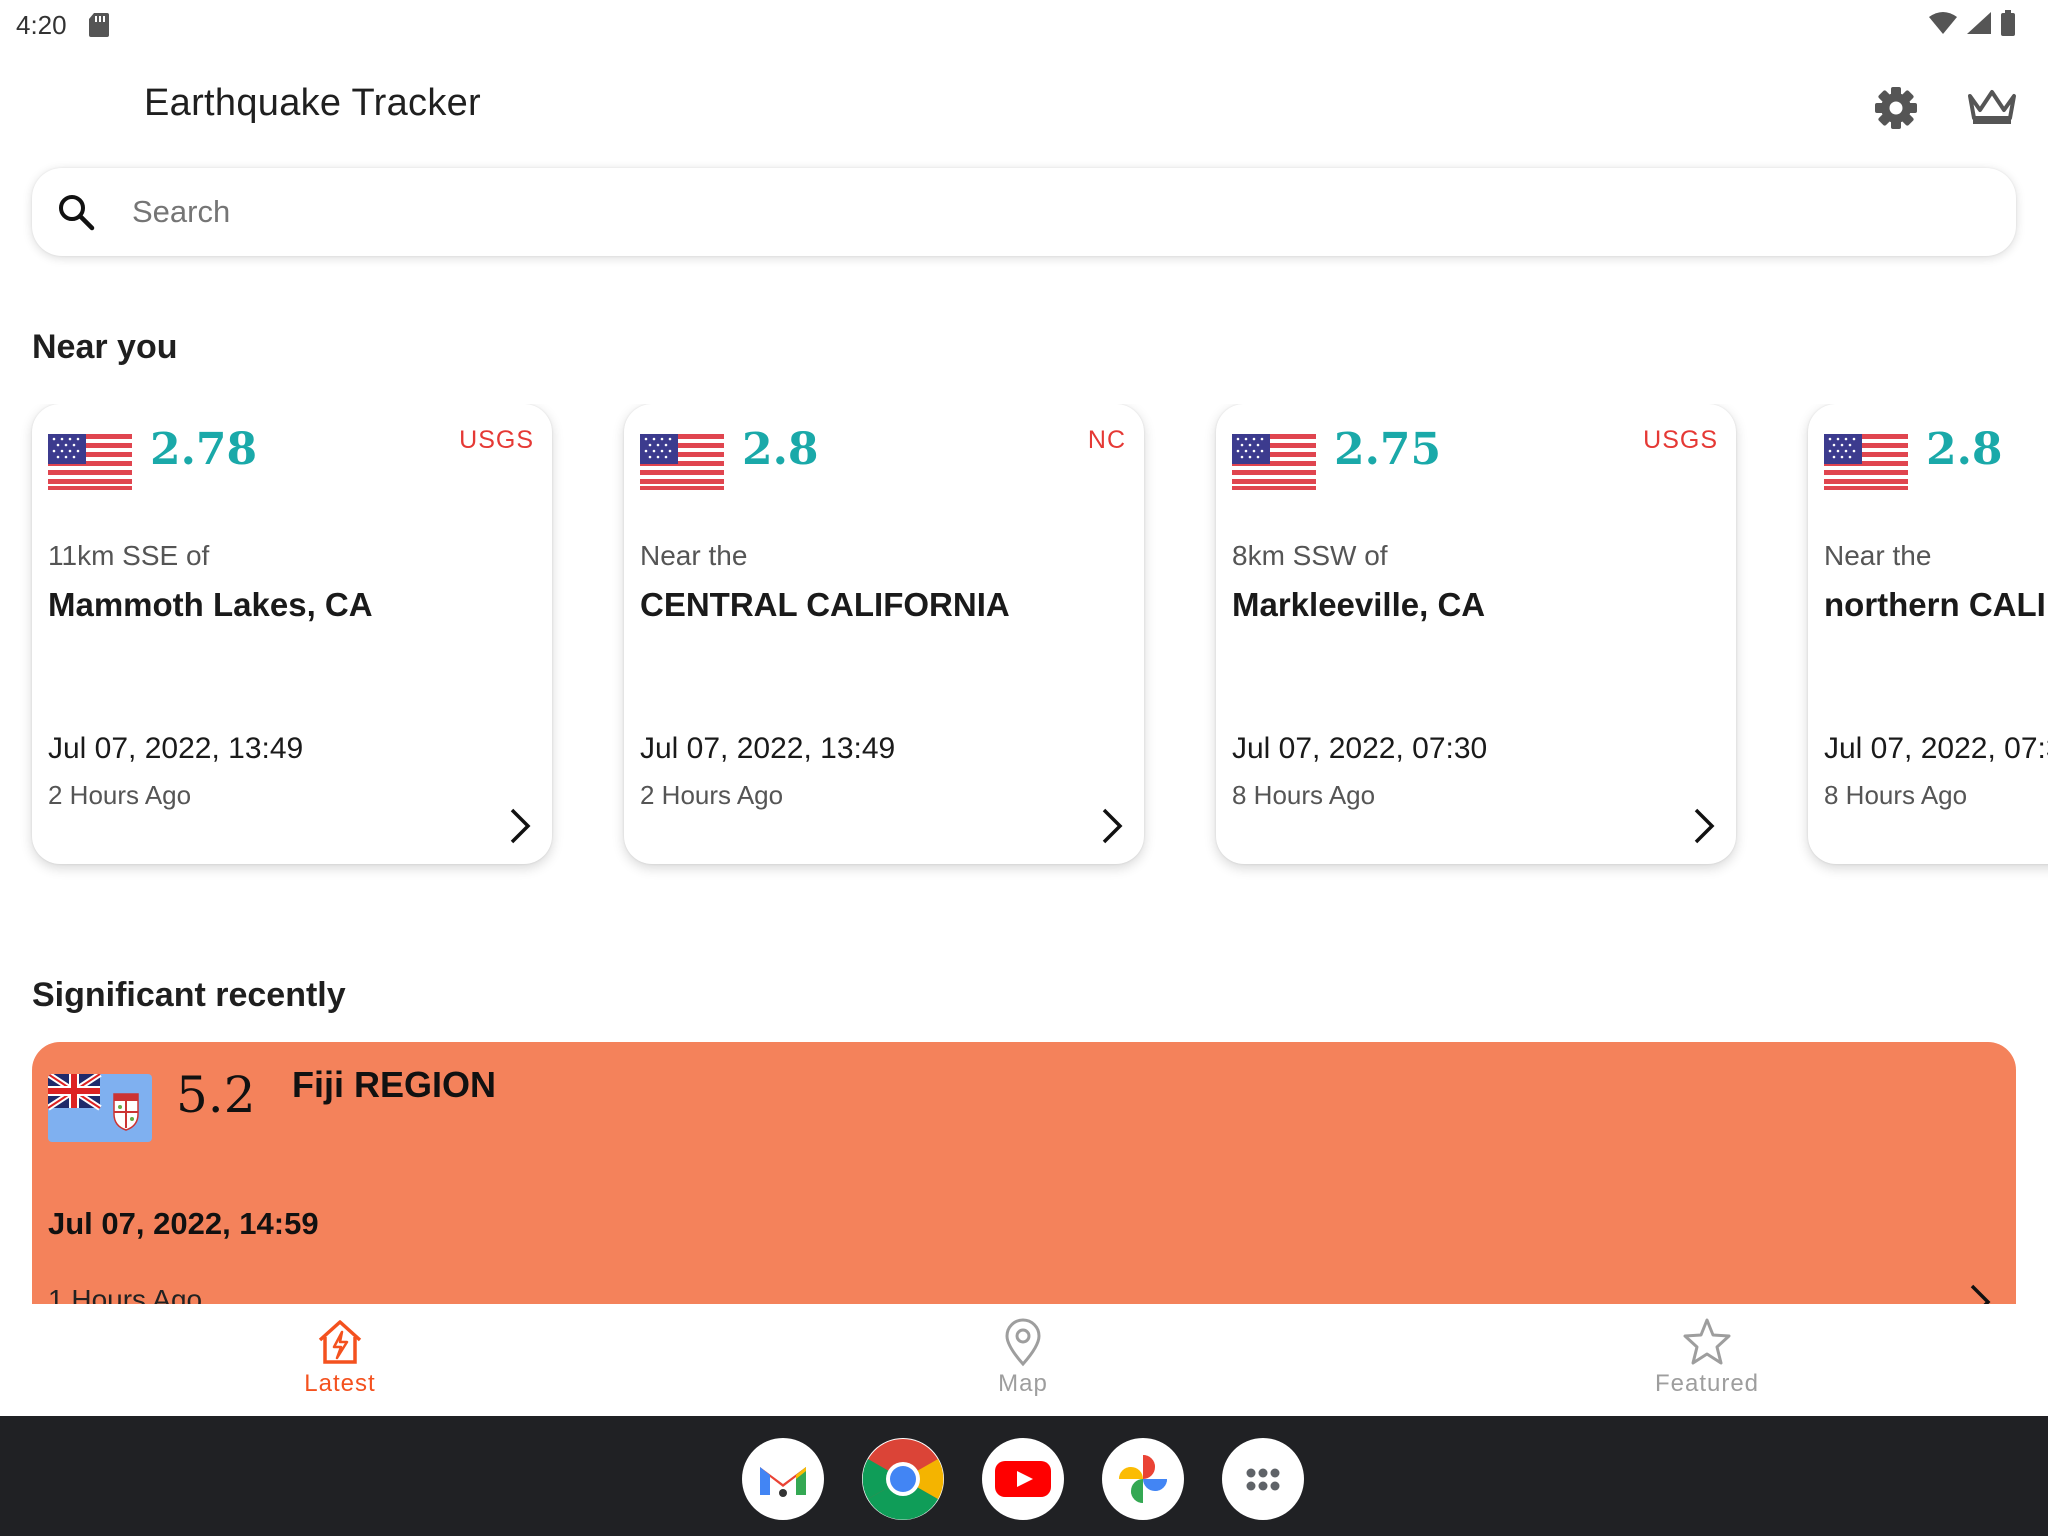 The width and height of the screenshot is (2048, 1536). What do you see at coordinates (1707, 1383) in the screenshot?
I see `nav-label-featured: Featured` at bounding box center [1707, 1383].